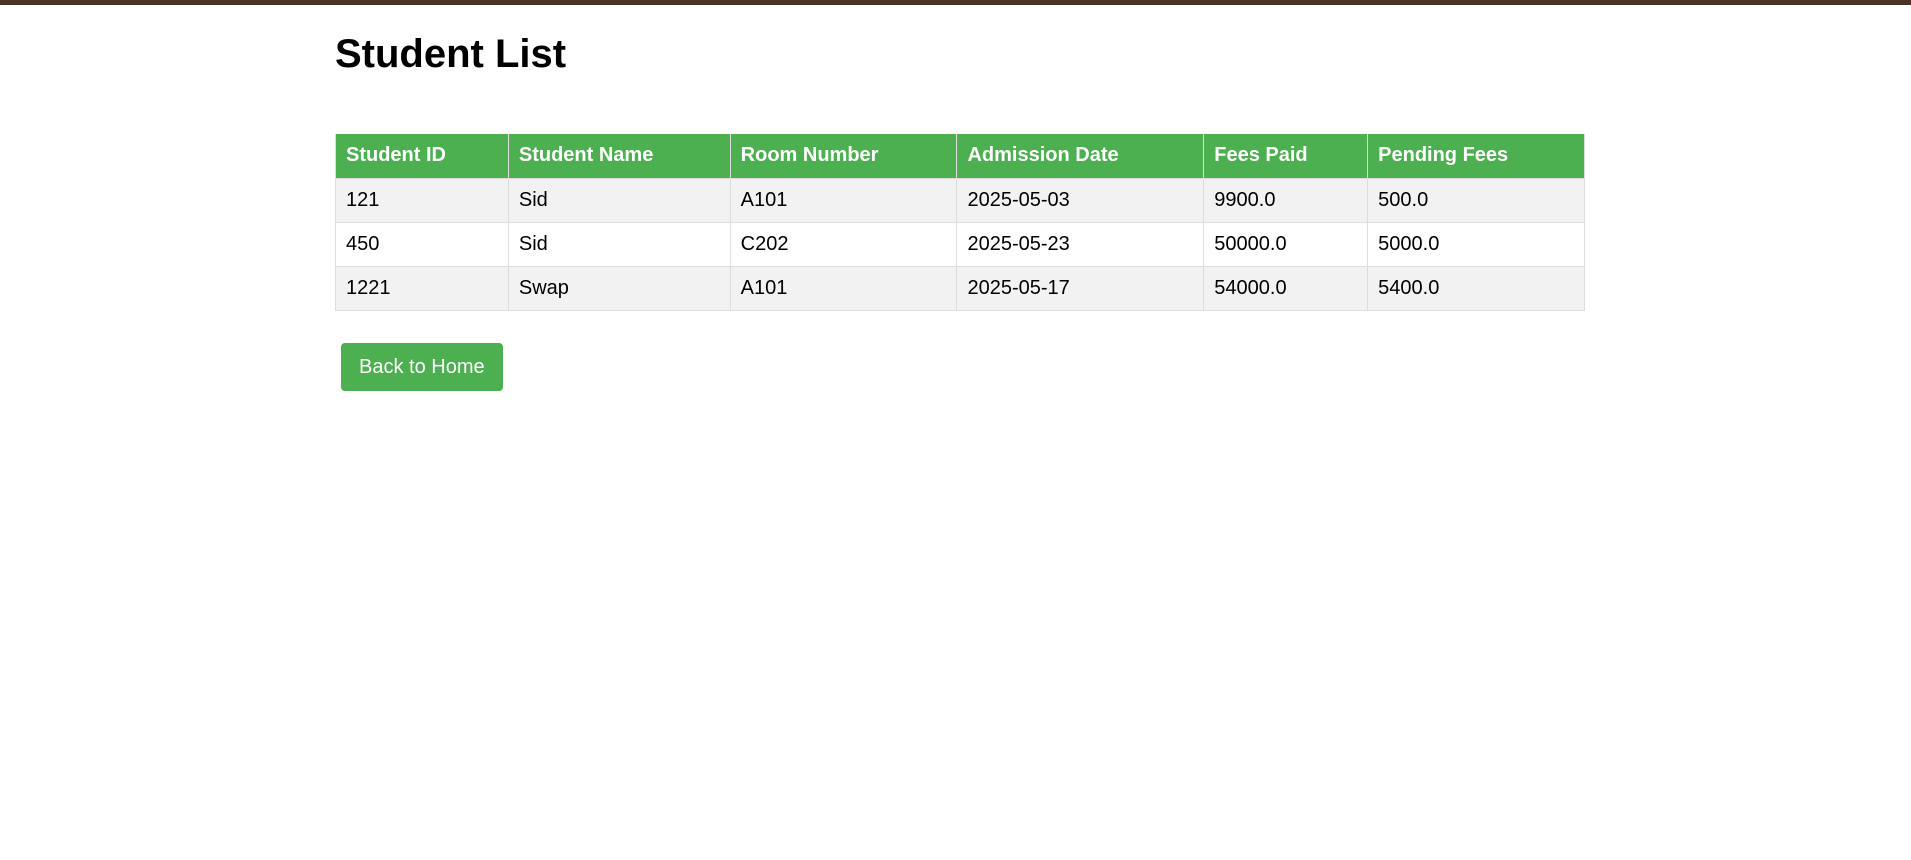 Image resolution: width=1911 pixels, height=860 pixels. Describe the element at coordinates (843, 244) in the screenshot. I see `cell-room-number: C202` at that location.